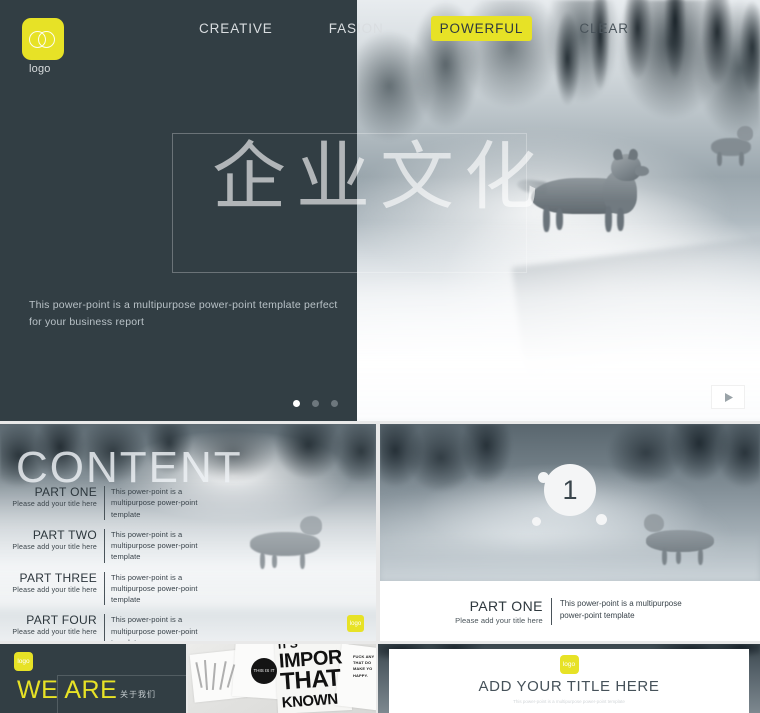  What do you see at coordinates (569, 664) in the screenshot?
I see `add-title-logo-badge: logo` at bounding box center [569, 664].